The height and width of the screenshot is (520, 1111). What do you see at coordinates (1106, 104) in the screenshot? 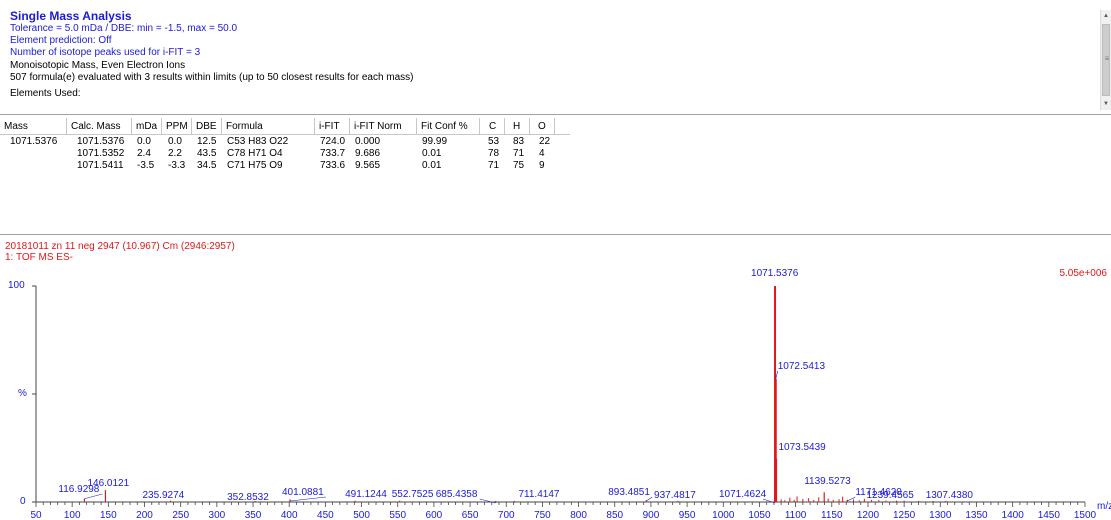
I see `scroll-down-arrow-icon: ▼` at bounding box center [1106, 104].